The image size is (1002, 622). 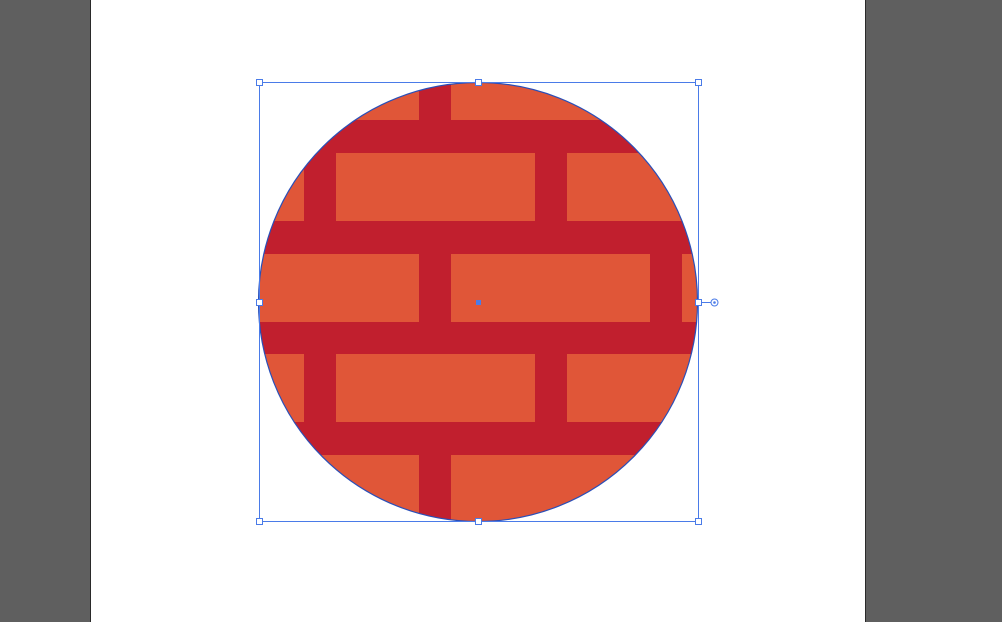 I want to click on center-point, so click(x=478, y=302).